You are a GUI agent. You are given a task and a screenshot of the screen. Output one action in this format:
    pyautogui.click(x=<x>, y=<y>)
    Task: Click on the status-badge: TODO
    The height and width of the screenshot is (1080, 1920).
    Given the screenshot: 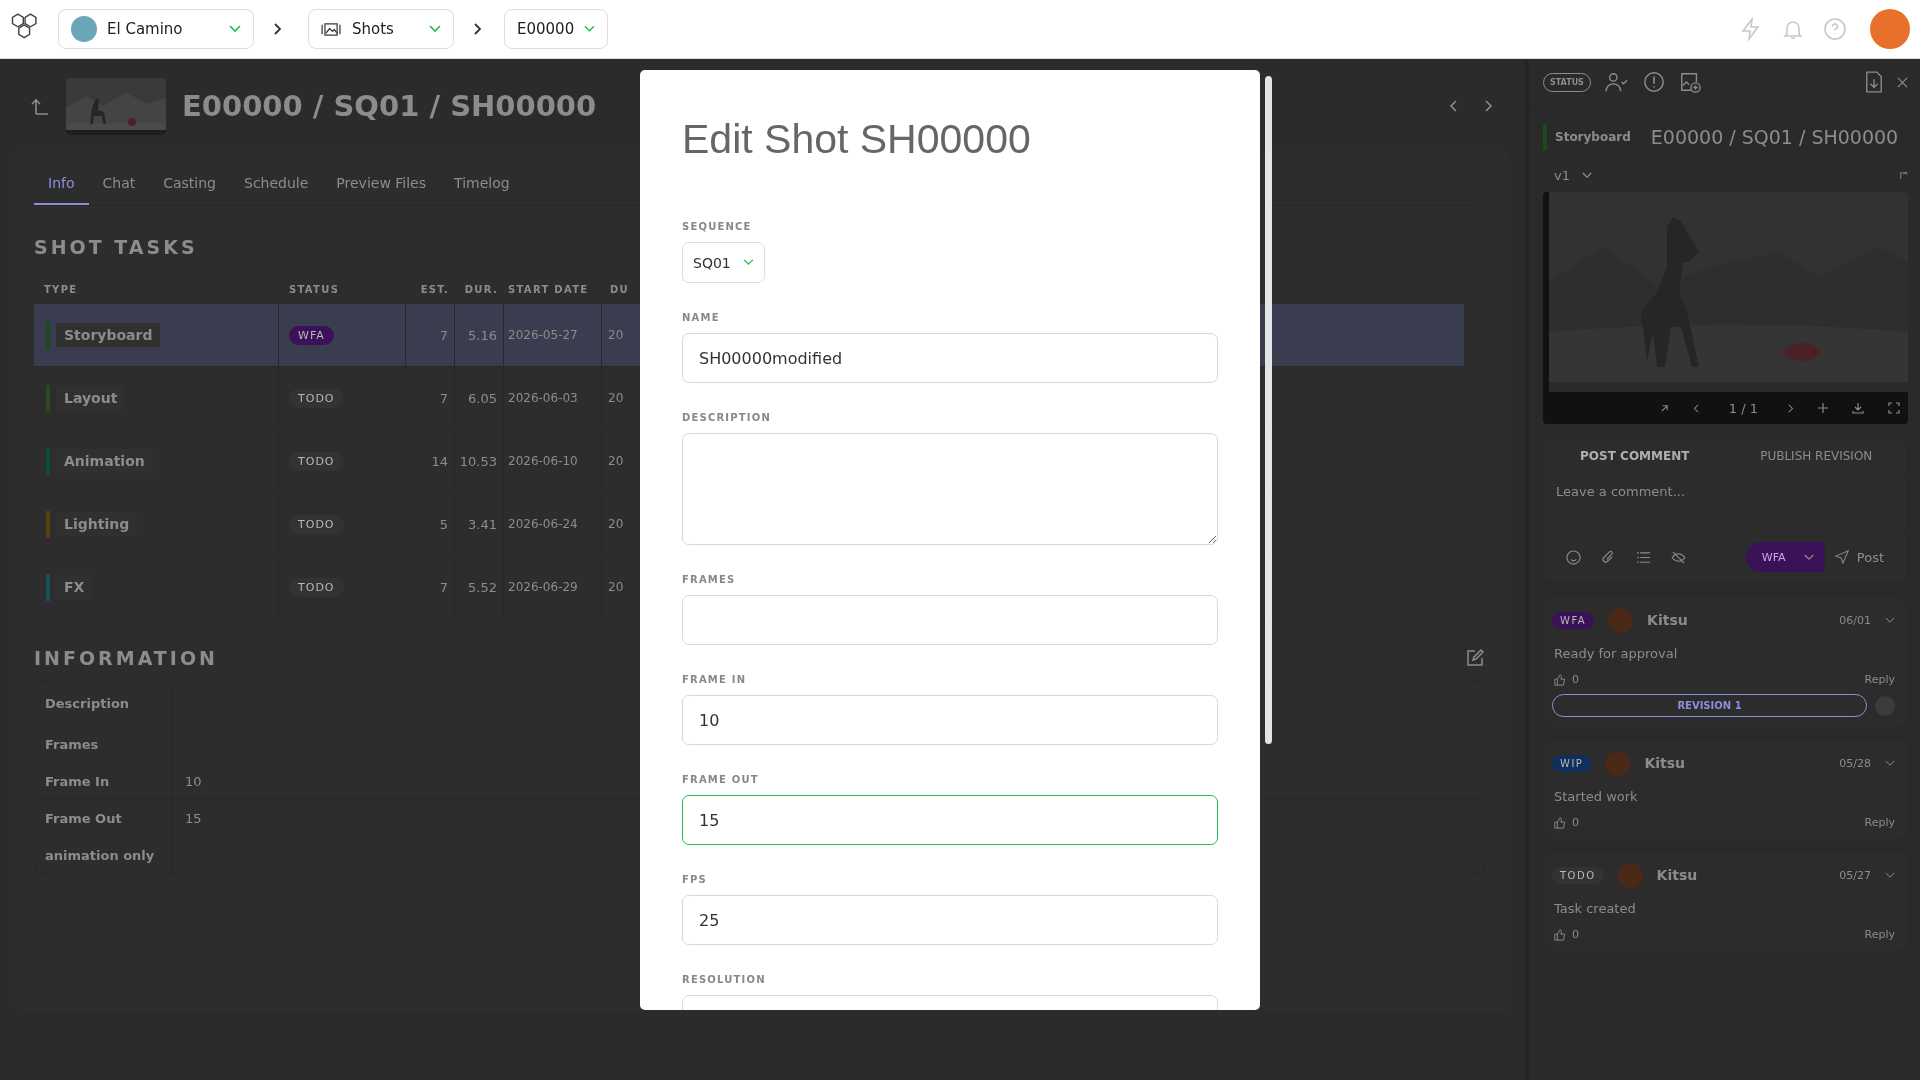 What is the action you would take?
    pyautogui.click(x=1578, y=875)
    